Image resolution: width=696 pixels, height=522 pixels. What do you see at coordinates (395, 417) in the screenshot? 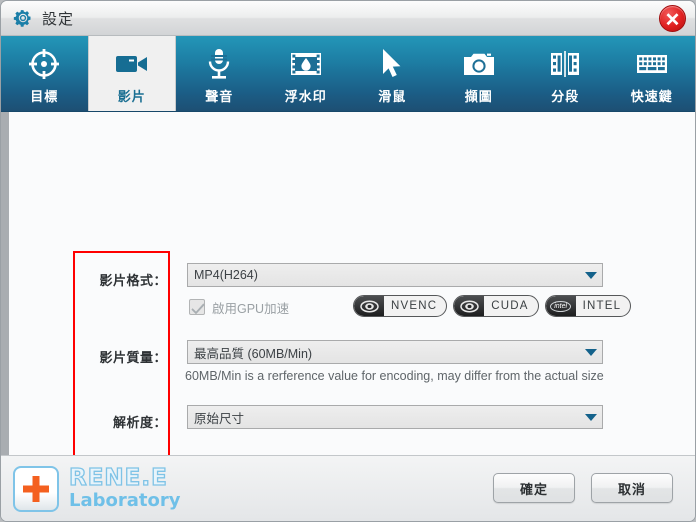
I see `resolution-dropdown: 原始尺寸` at bounding box center [395, 417].